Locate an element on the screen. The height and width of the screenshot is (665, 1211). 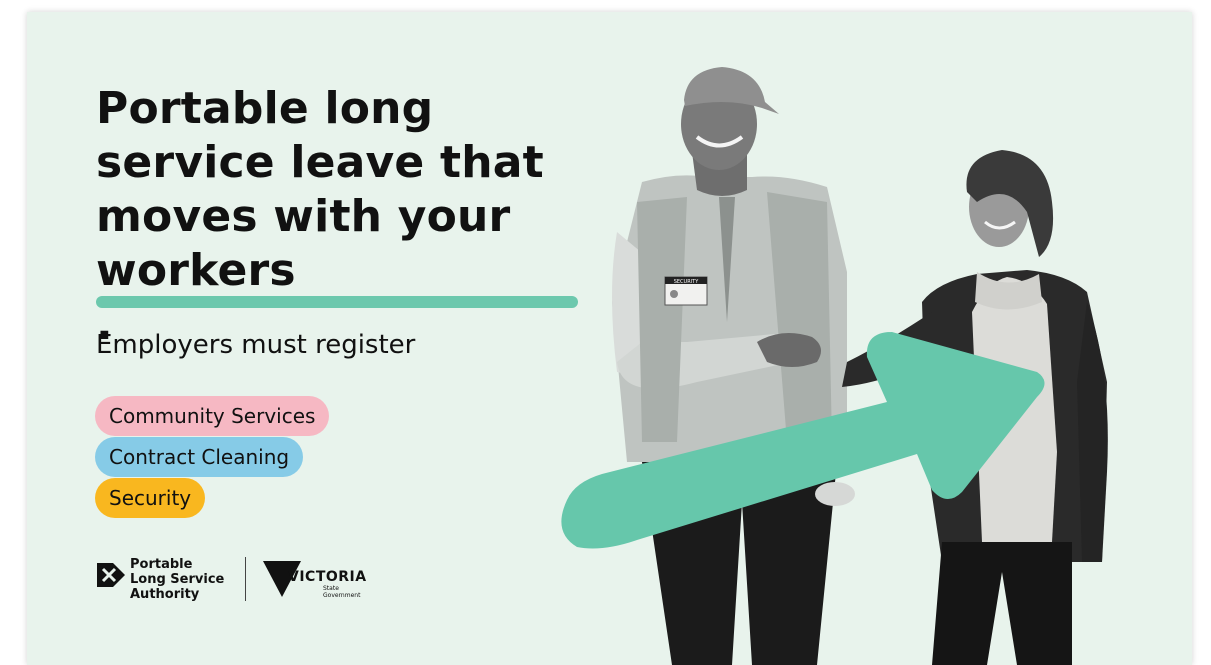
victoria-sub-line-2: Government is located at coordinates (342, 595).